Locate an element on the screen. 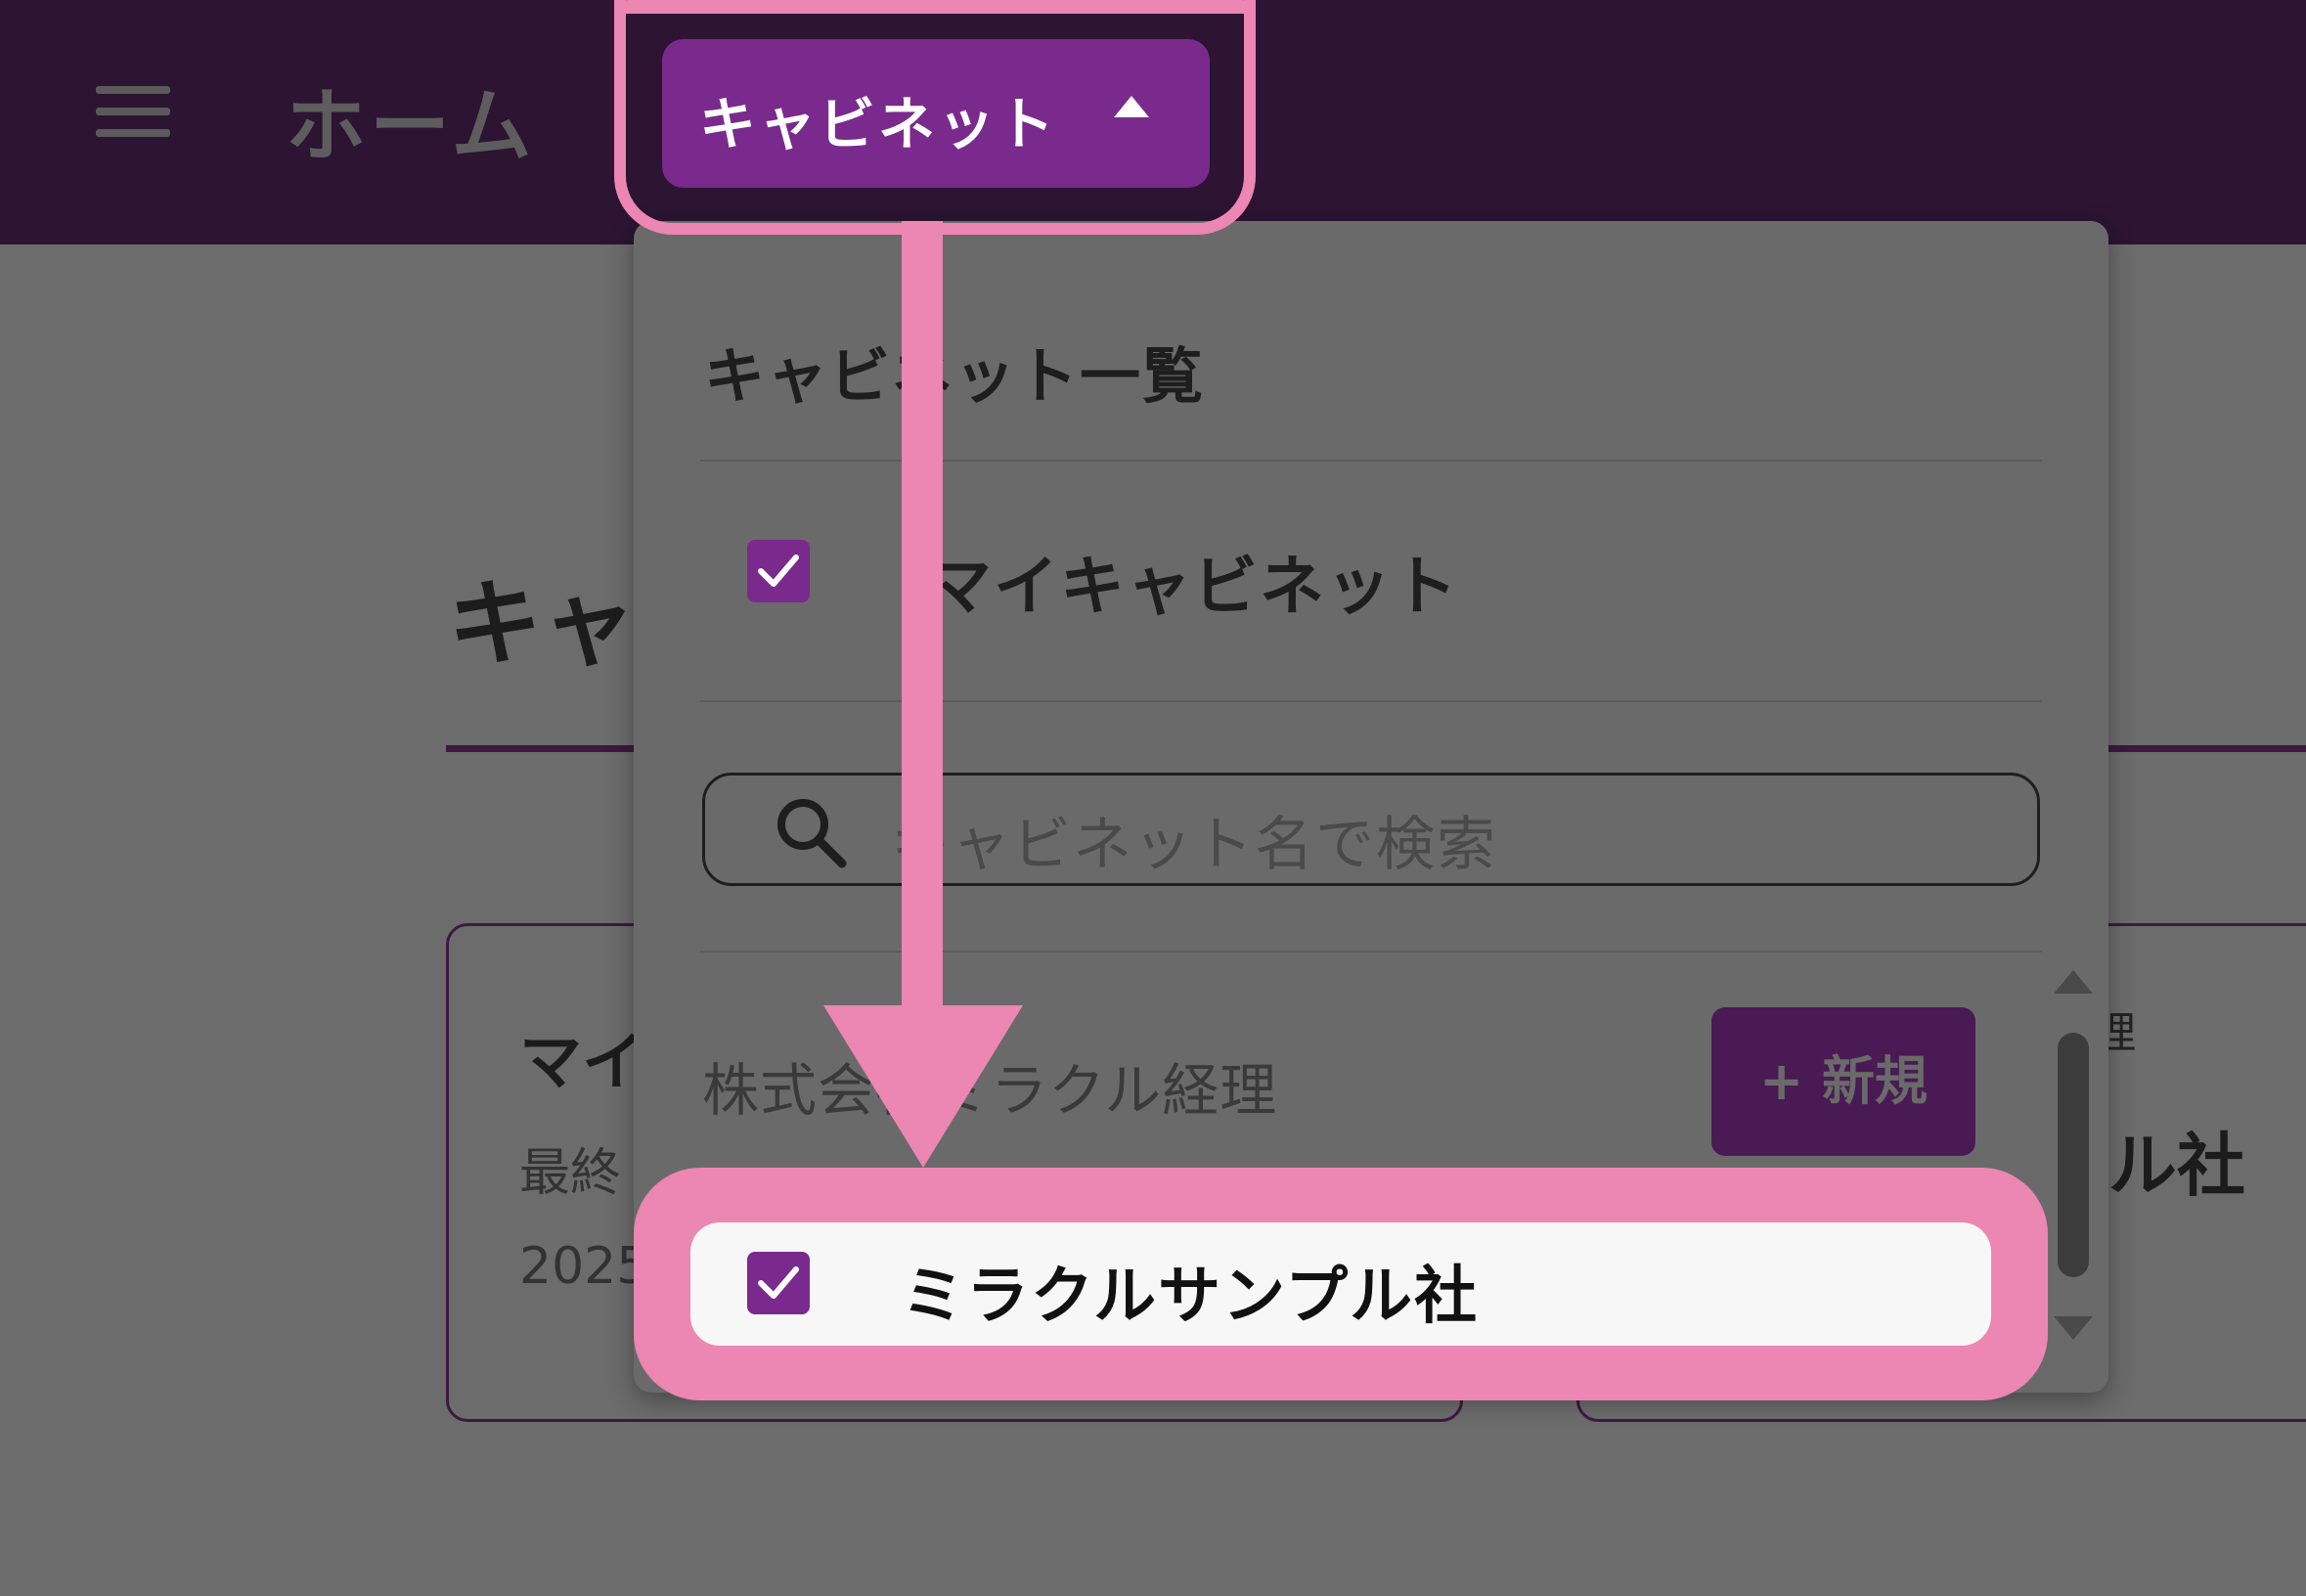 This screenshot has height=1596, width=2306. cabinet-card-title: ル社 is located at coordinates (2177, 1166).